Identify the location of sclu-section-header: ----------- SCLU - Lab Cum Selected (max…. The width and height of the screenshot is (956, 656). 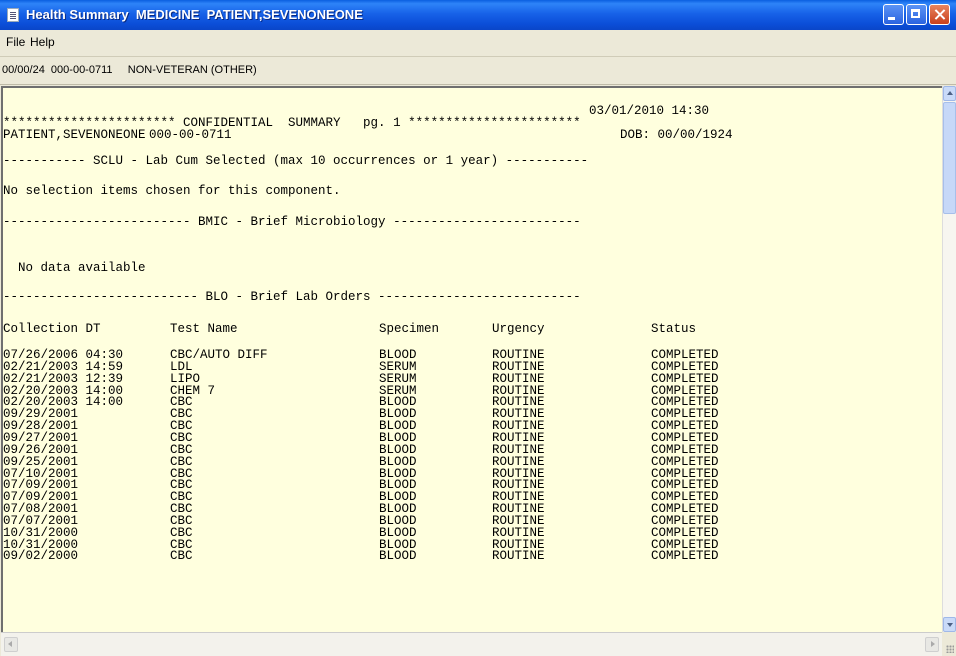
(296, 161).